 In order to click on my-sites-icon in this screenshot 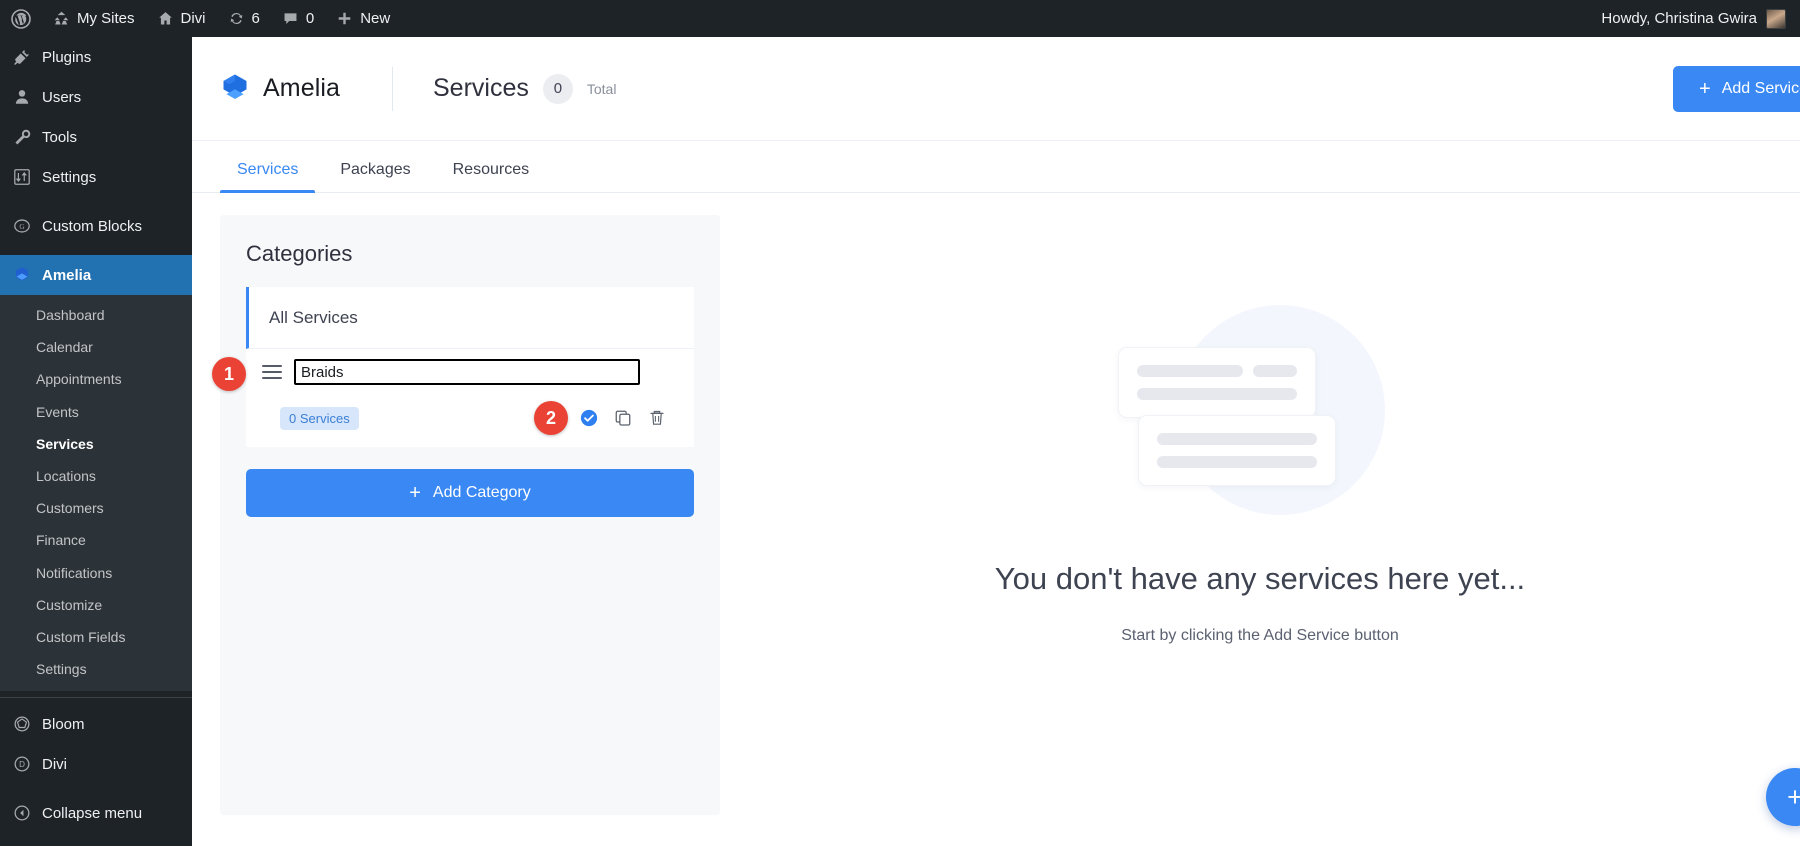, I will do `click(61, 18)`.